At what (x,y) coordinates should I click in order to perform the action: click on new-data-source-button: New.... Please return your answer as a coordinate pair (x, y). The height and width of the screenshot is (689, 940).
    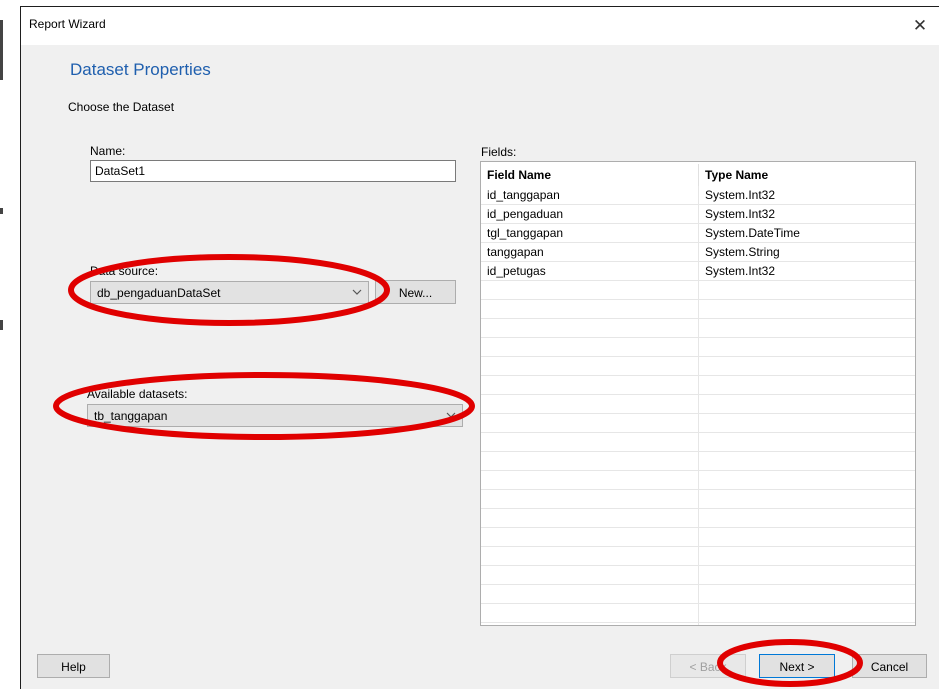
    Looking at the image, I should click on (415, 292).